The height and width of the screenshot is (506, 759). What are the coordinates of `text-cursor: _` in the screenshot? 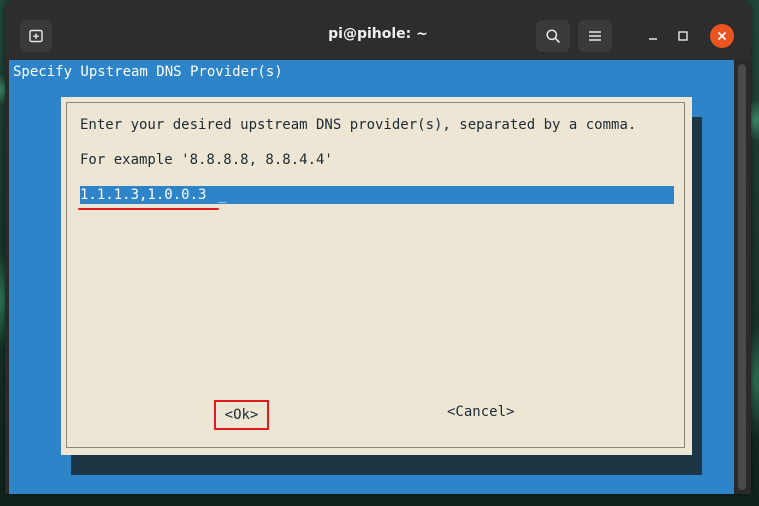 It's located at (222, 195).